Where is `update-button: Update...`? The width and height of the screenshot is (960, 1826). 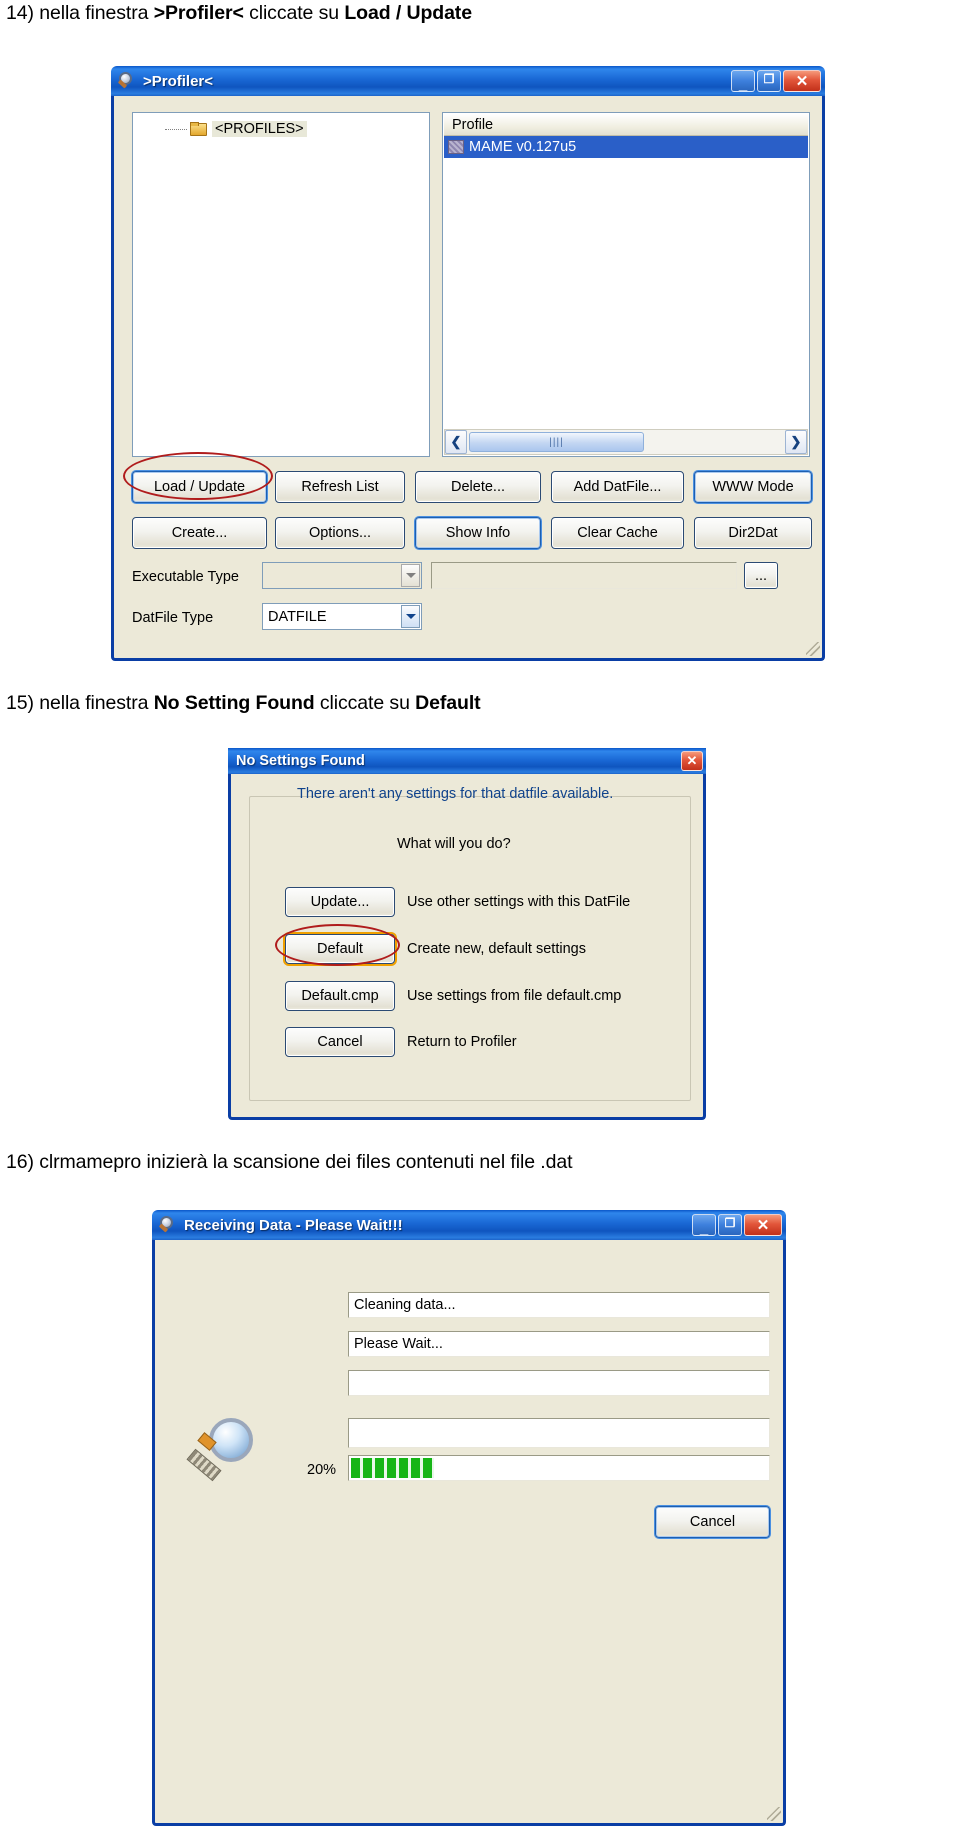
update-button: Update... is located at coordinates (340, 902).